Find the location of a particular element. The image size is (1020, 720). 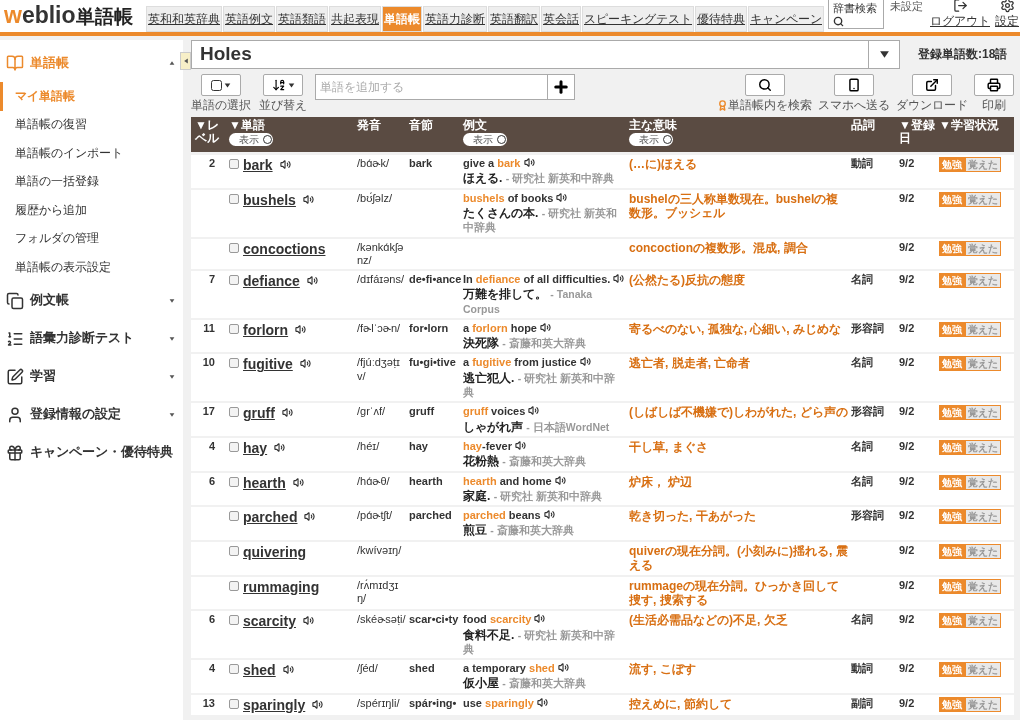

word-link: fugitive is located at coordinates (268, 364).